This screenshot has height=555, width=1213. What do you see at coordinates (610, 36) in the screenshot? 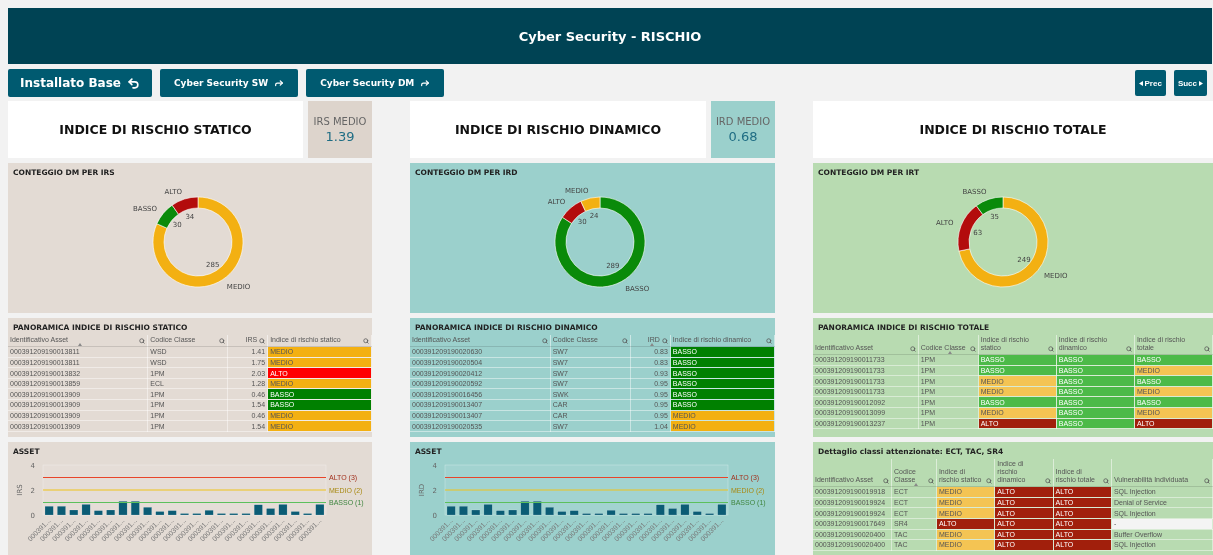
I see `page-title: Cyber Security - RISCHIO` at bounding box center [610, 36].